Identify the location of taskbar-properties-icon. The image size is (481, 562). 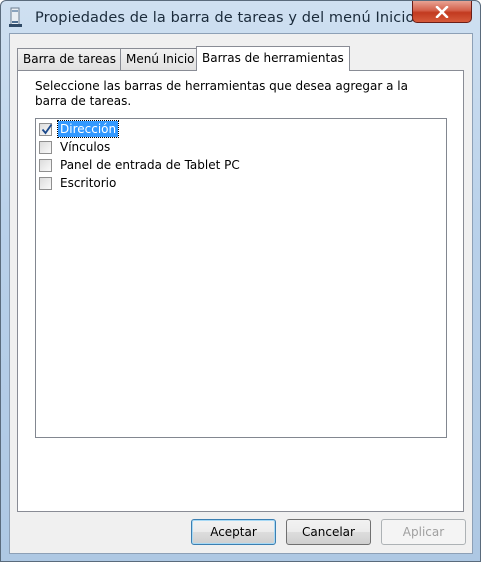
(17, 17).